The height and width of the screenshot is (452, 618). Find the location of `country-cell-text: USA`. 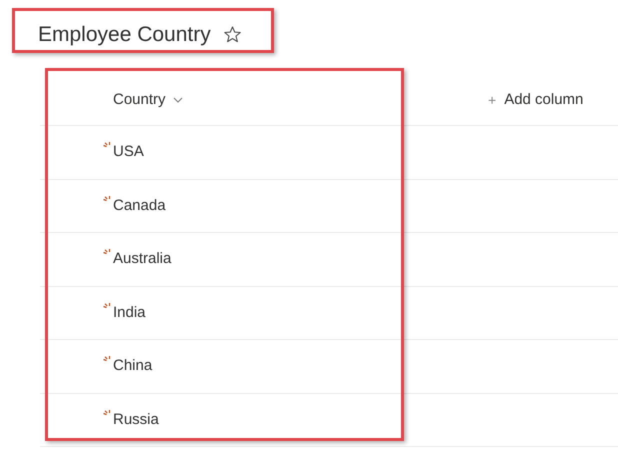

country-cell-text: USA is located at coordinates (128, 152).